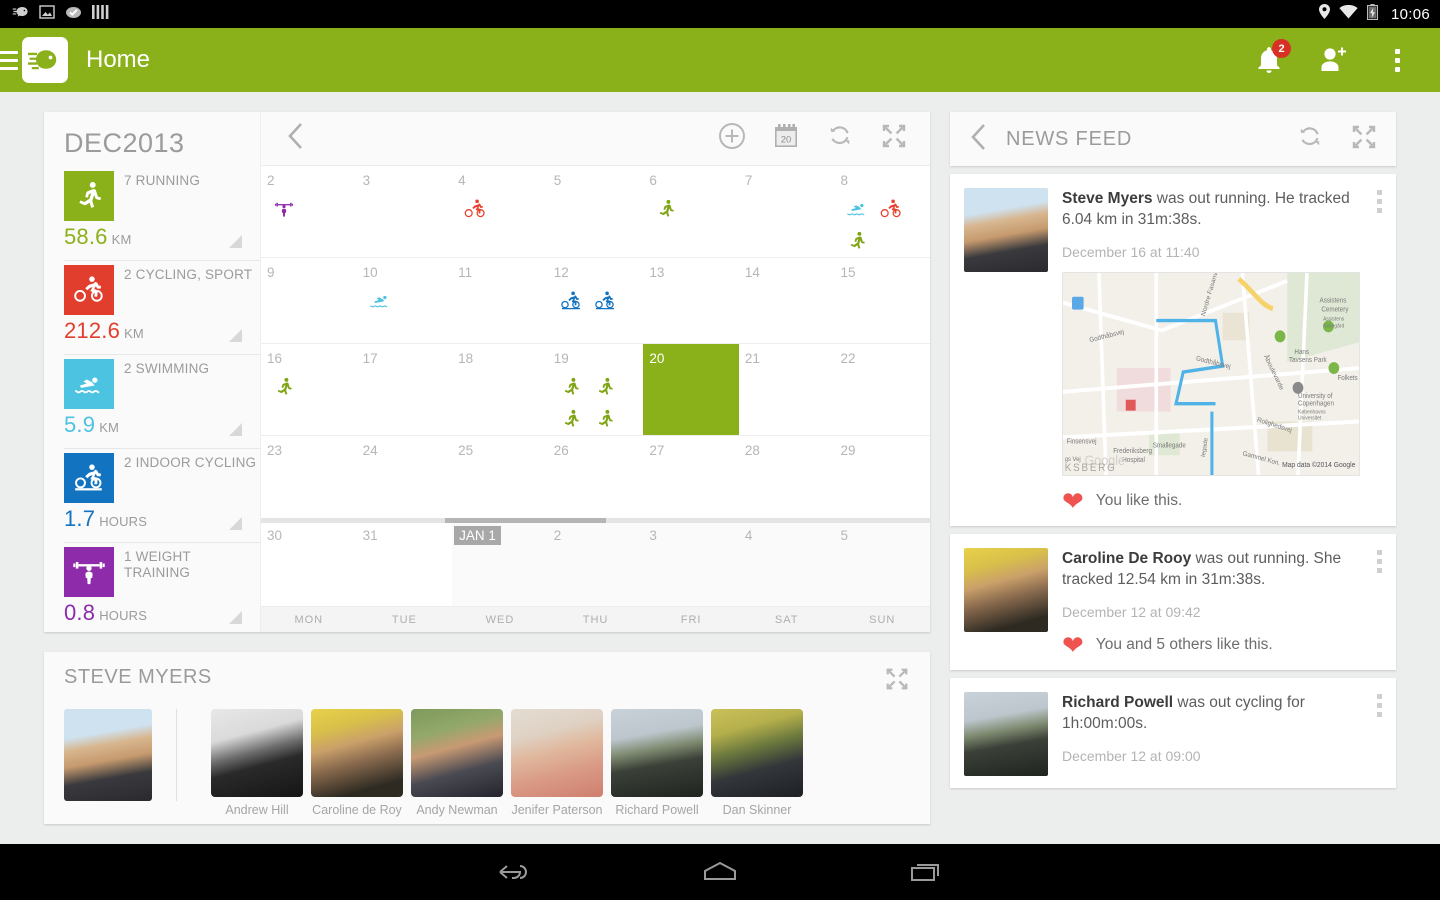 Image resolution: width=1440 pixels, height=900 pixels. Describe the element at coordinates (500, 300) in the screenshot. I see `calendar-day-11: 11` at that location.